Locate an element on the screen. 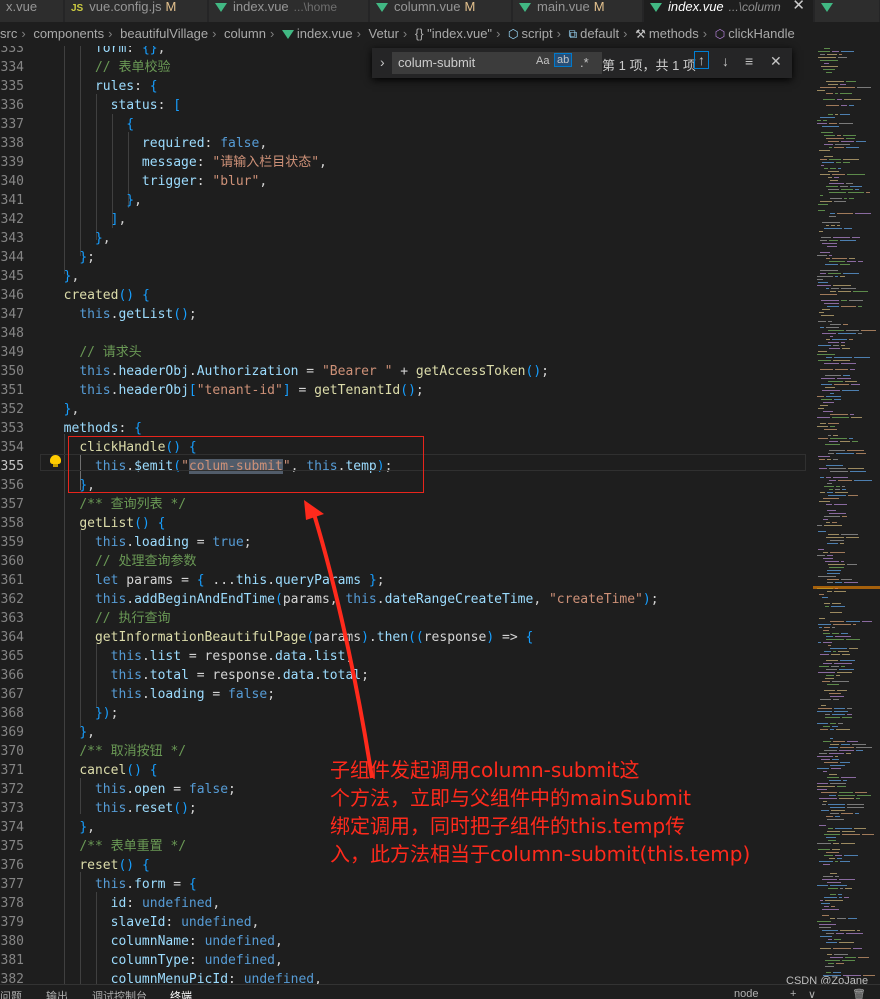 The width and height of the screenshot is (880, 999). panel-tab-terminal: 终端 is located at coordinates (181, 993).